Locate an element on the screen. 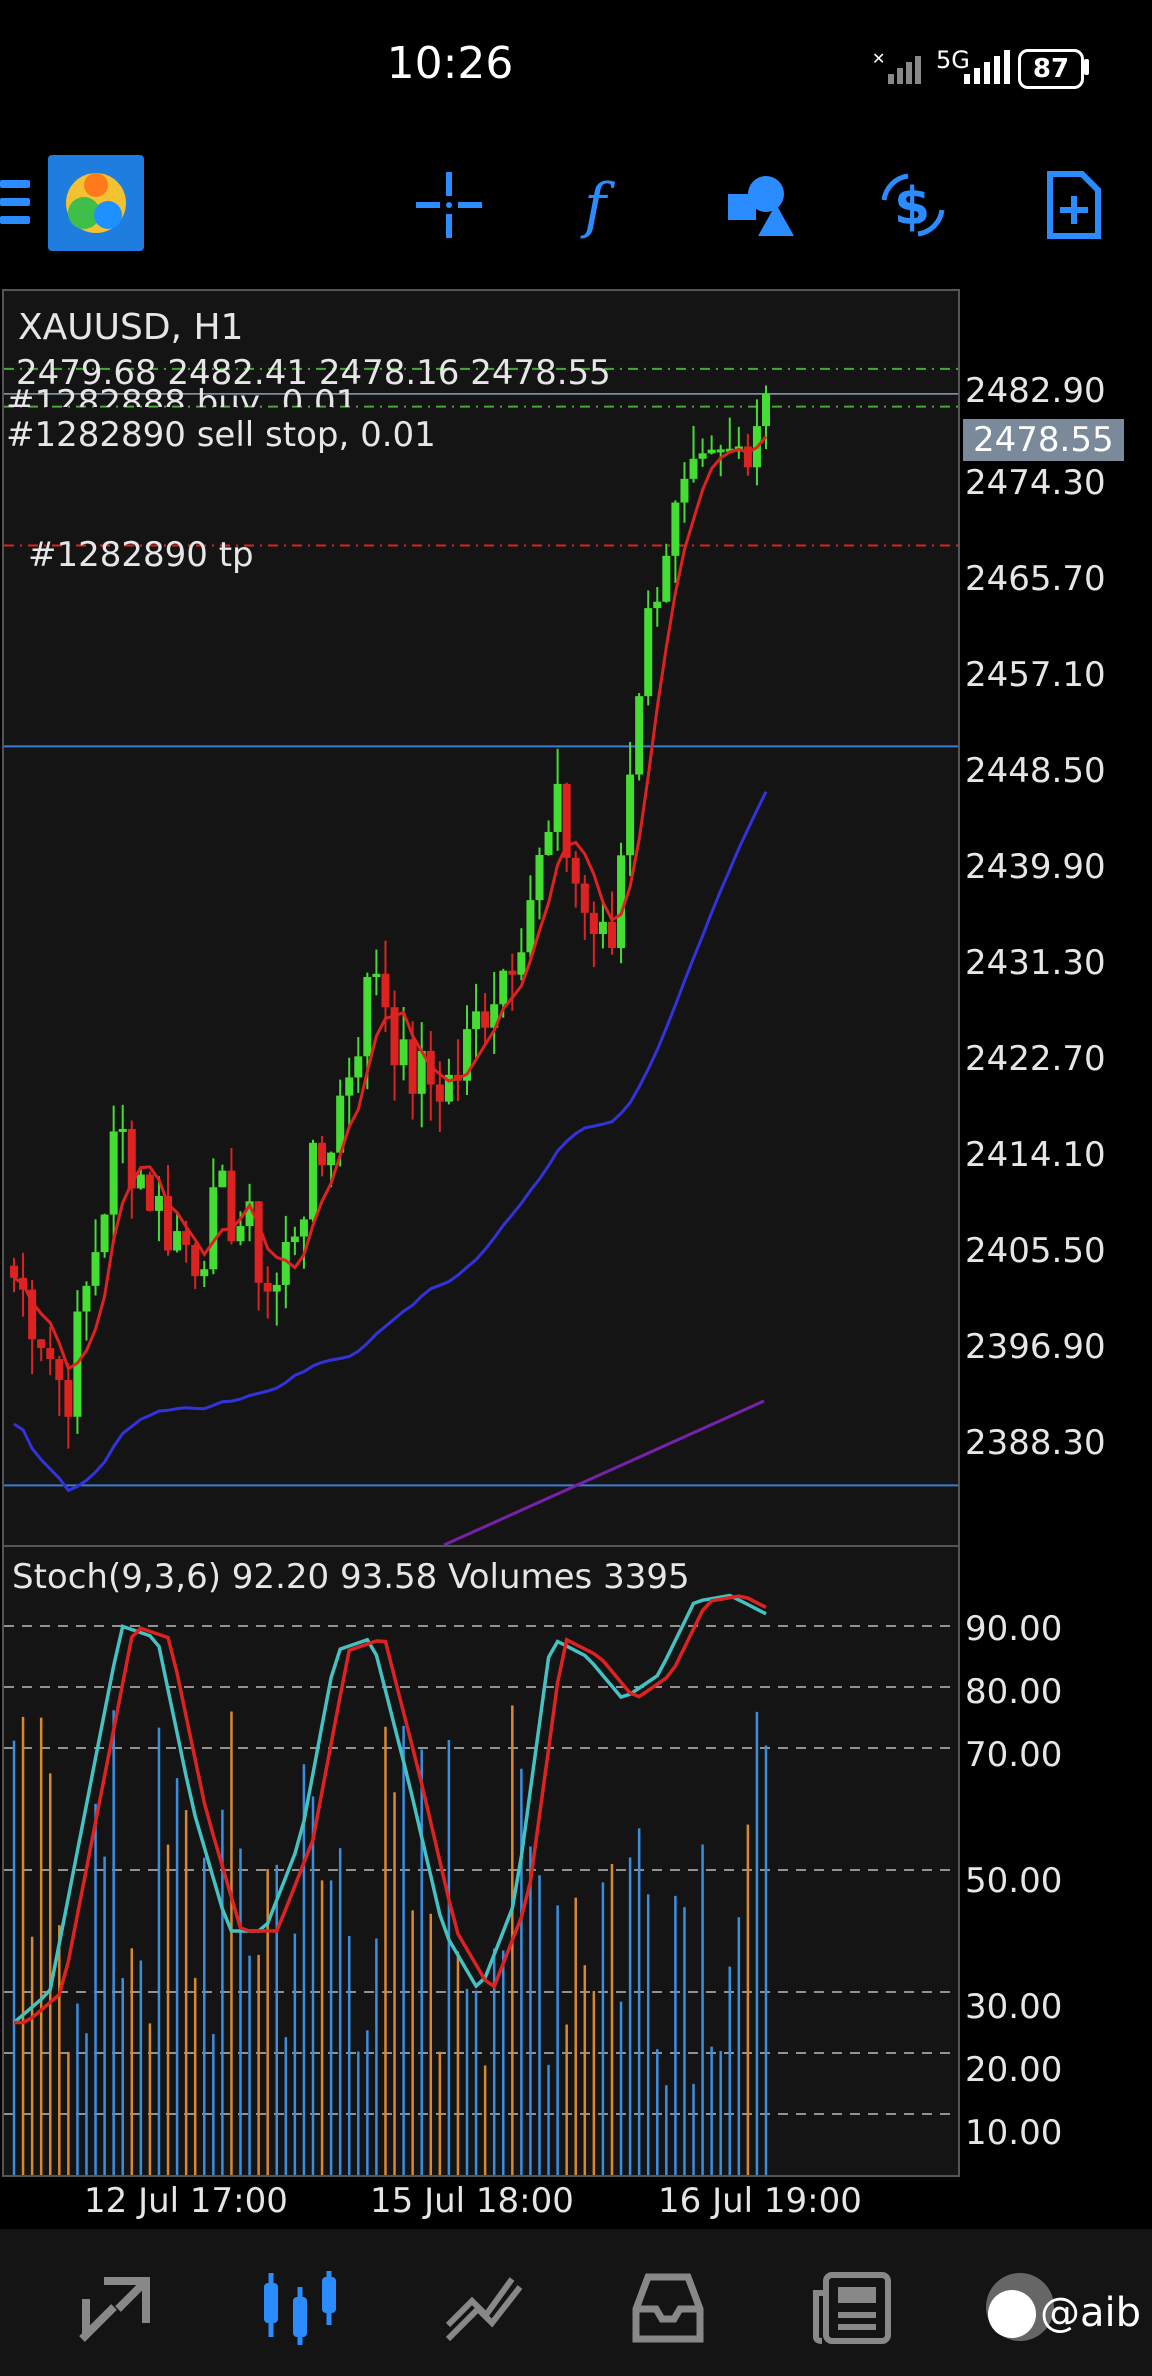  order-tp-label: #1282890 tp is located at coordinates (141, 555).